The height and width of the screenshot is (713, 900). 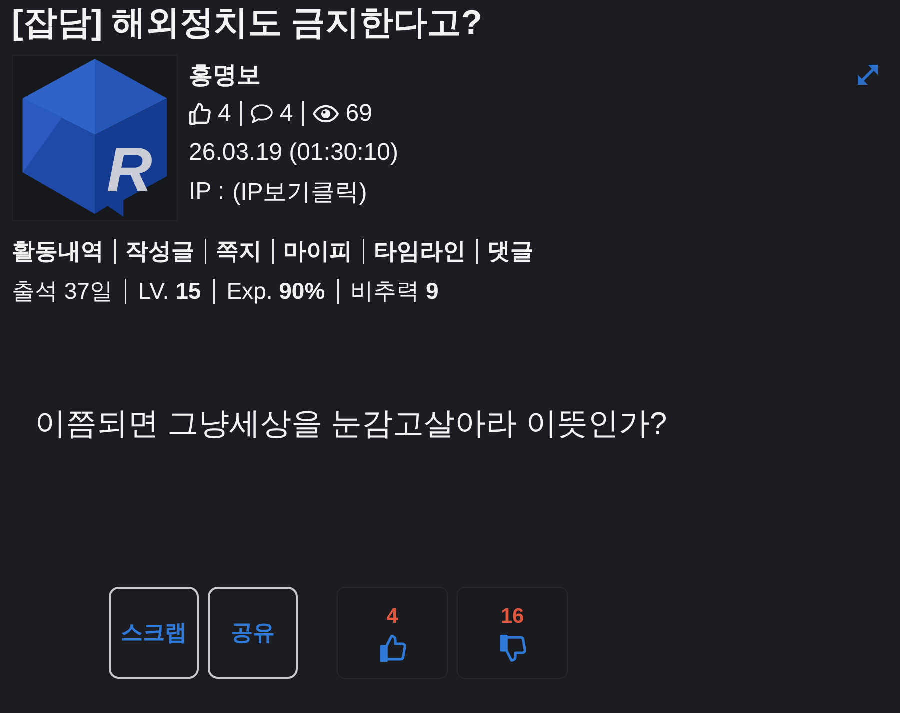 What do you see at coordinates (325, 113) in the screenshot?
I see `eye-icon` at bounding box center [325, 113].